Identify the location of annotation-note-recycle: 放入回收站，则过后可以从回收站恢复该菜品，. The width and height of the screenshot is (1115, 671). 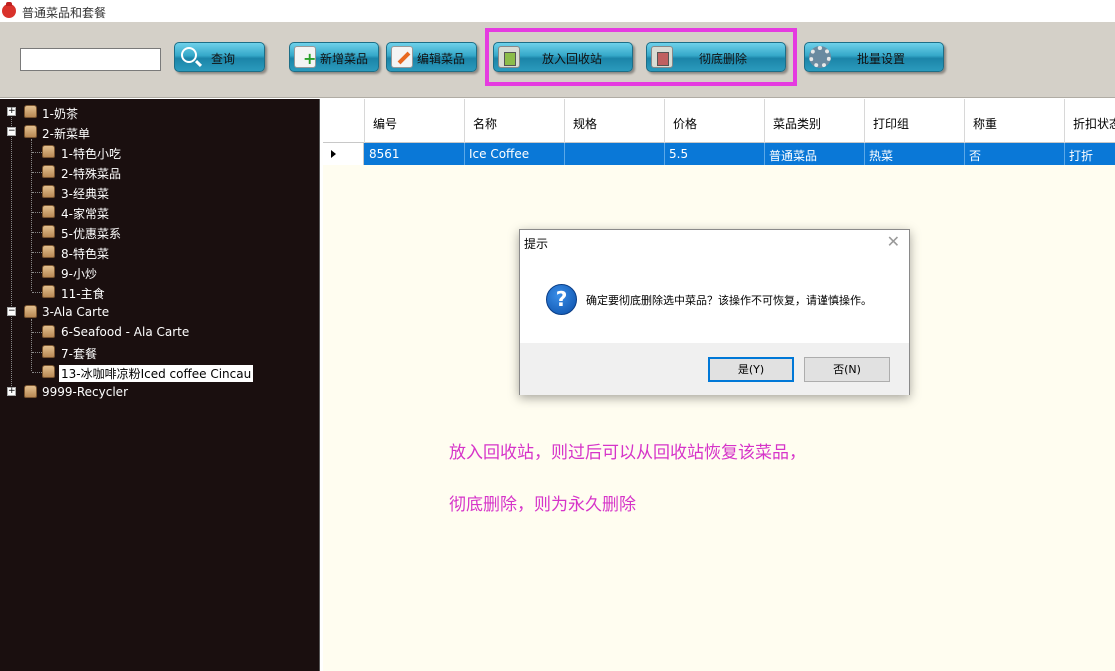
(627, 453).